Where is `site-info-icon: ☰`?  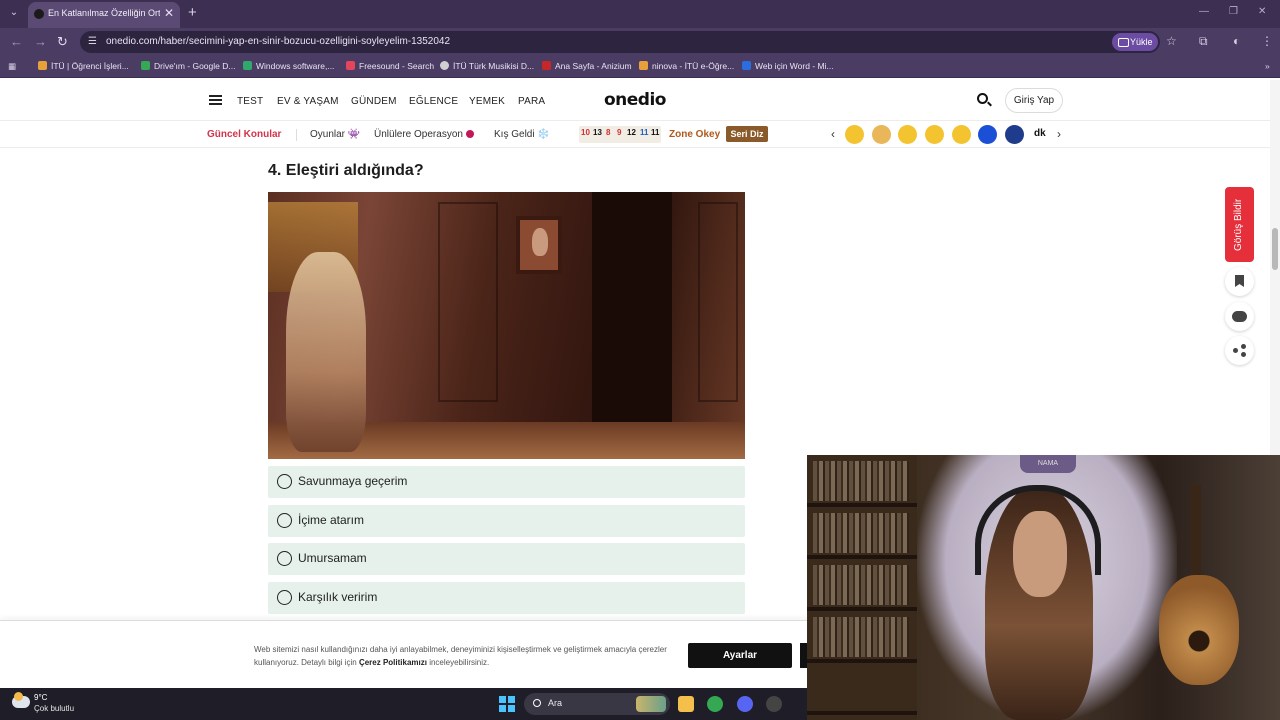
site-info-icon: ☰ is located at coordinates (94, 42).